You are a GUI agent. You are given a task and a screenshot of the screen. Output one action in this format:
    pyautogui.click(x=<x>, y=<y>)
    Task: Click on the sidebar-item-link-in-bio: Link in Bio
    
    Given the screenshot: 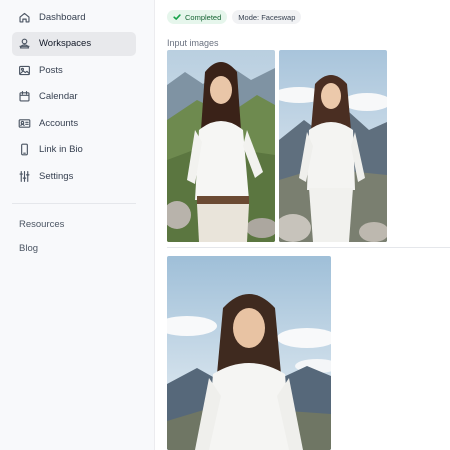 What is the action you would take?
    pyautogui.click(x=74, y=150)
    